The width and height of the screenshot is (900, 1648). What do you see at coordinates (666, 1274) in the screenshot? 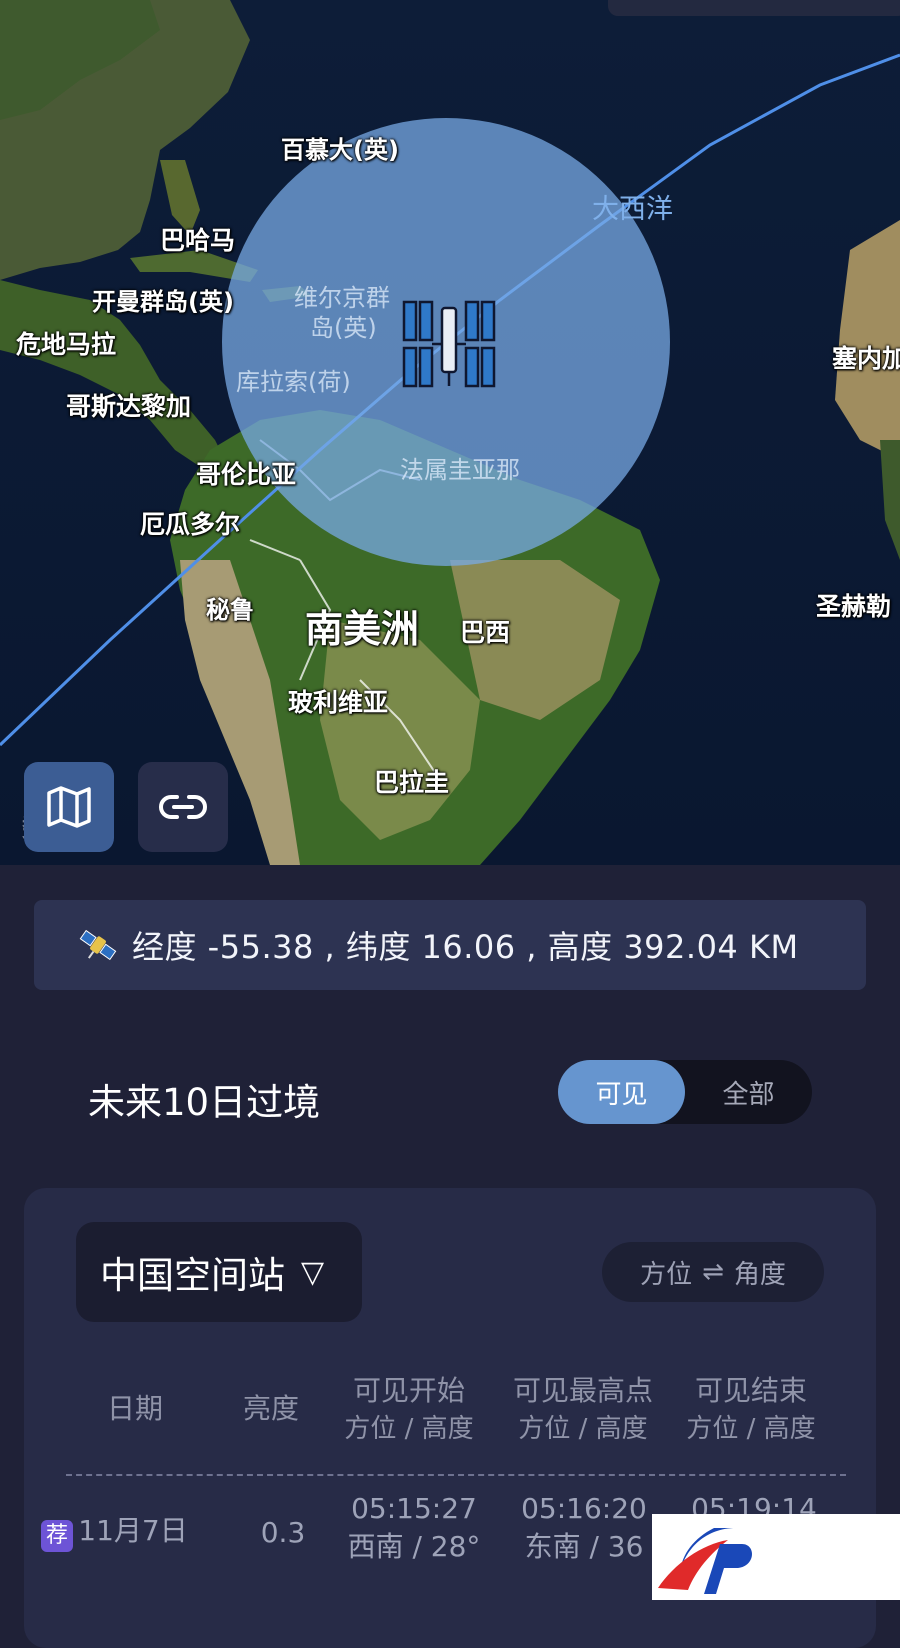
I see `mode-azimuth-label: 方位` at bounding box center [666, 1274].